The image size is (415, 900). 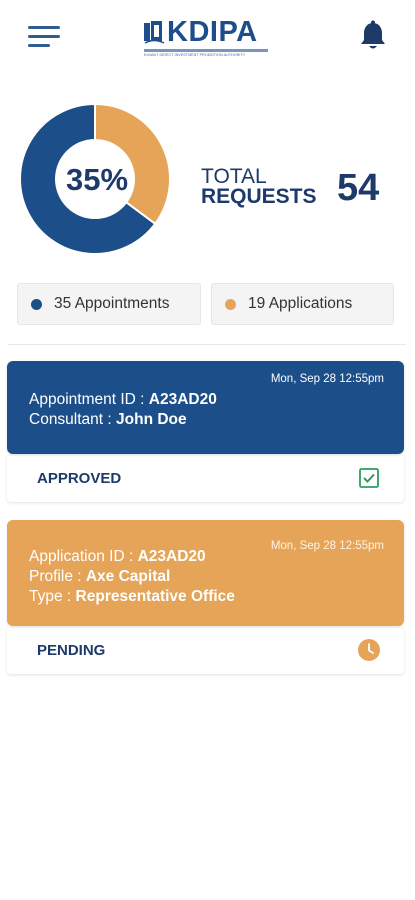 I want to click on profile-line: Profile : Axe Capital, so click(x=99, y=577).